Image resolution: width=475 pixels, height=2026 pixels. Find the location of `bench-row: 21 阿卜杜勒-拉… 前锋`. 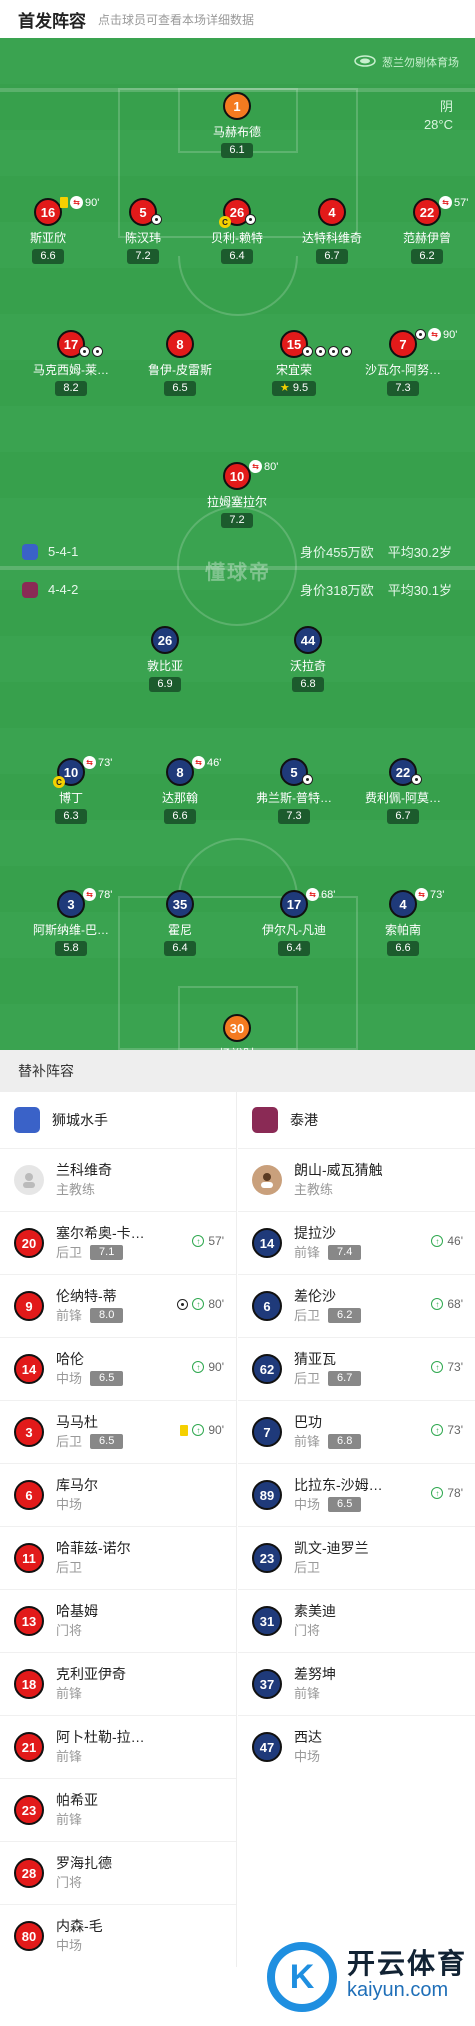

bench-row: 21 阿卜杜勒-拉… 前锋 is located at coordinates (118, 1746).